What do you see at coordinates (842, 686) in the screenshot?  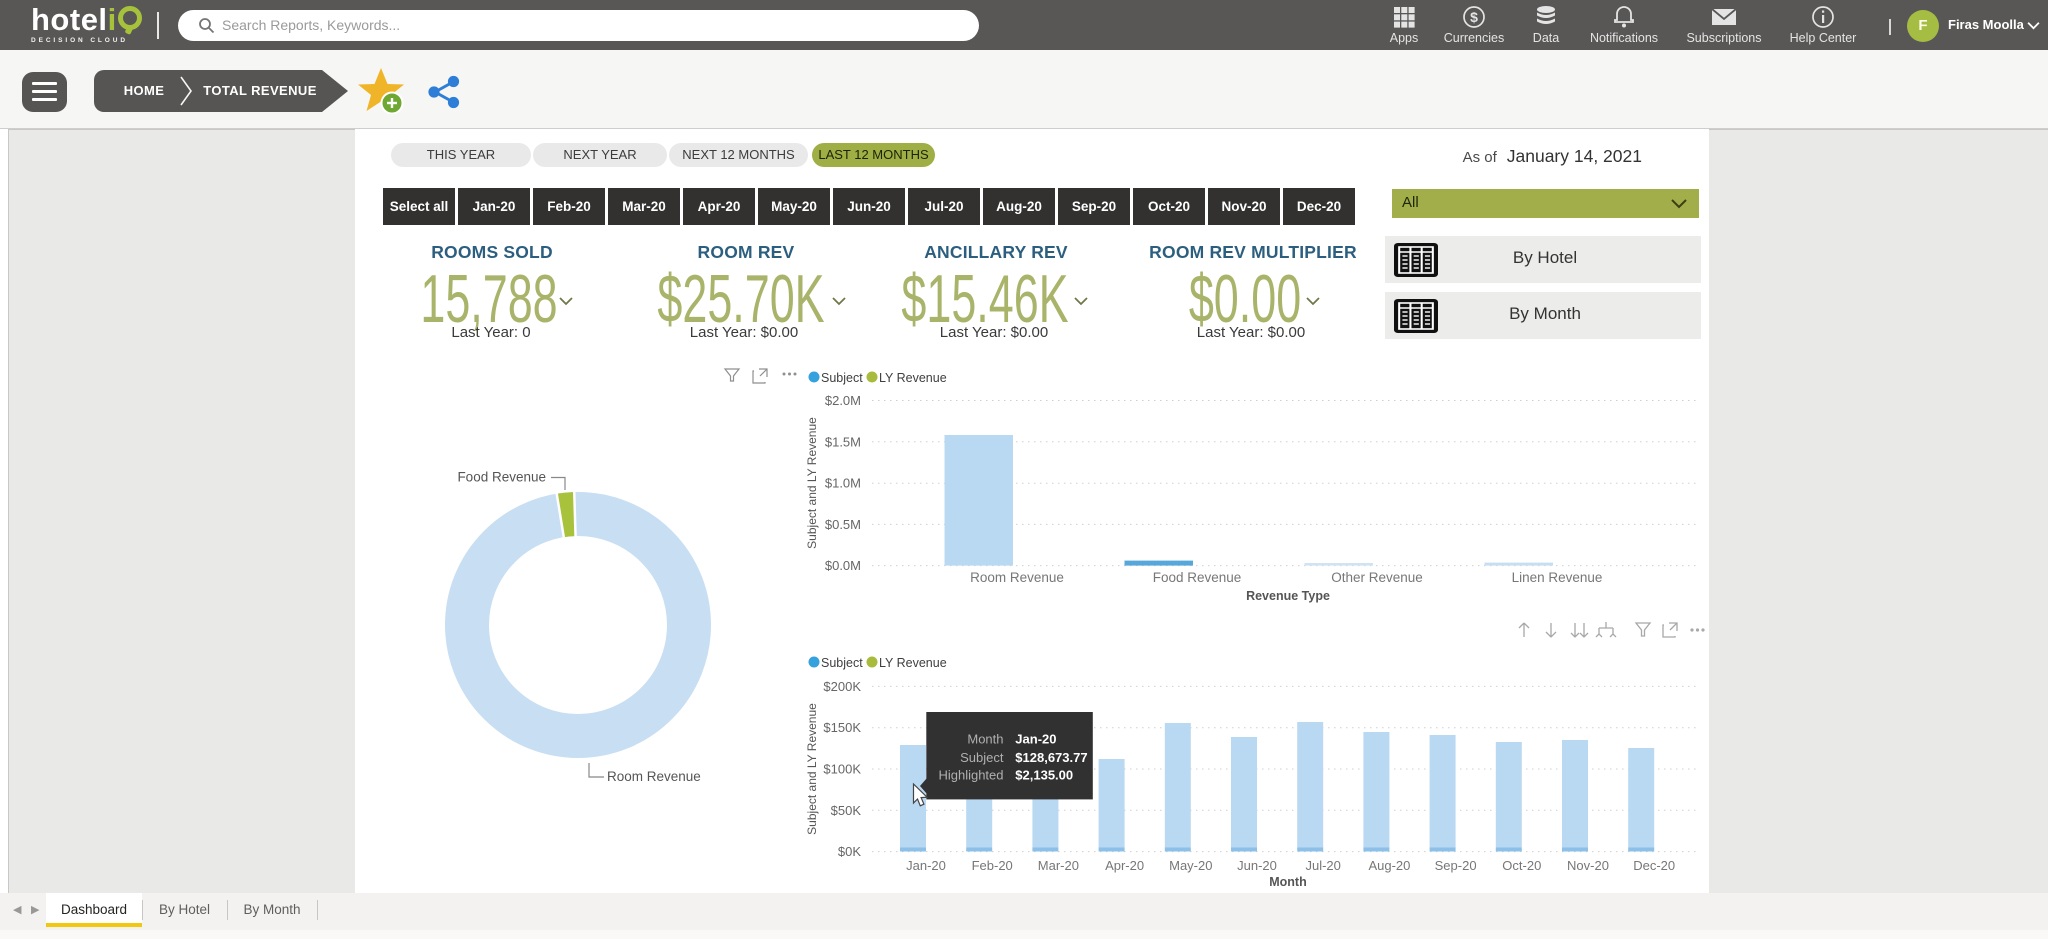 I see `svg-text: $200K` at bounding box center [842, 686].